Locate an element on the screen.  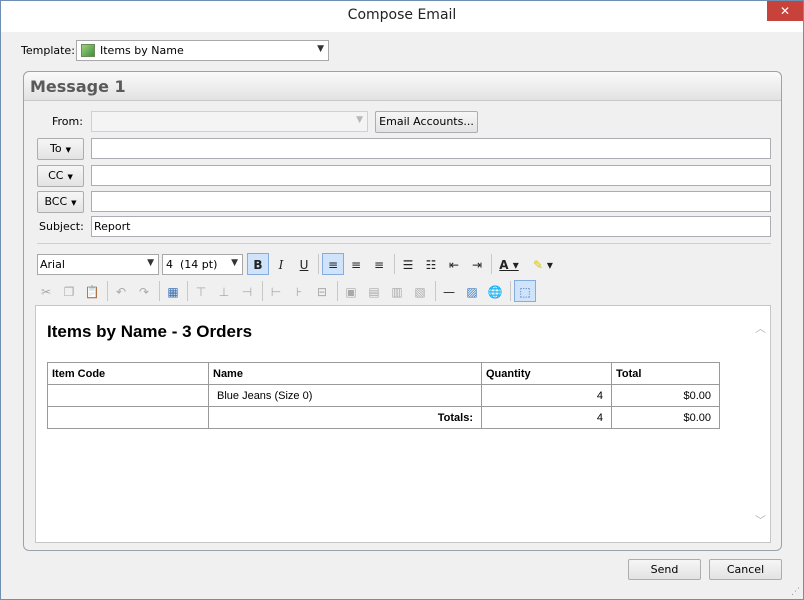
subject-field: Report is located at coordinates (431, 226).